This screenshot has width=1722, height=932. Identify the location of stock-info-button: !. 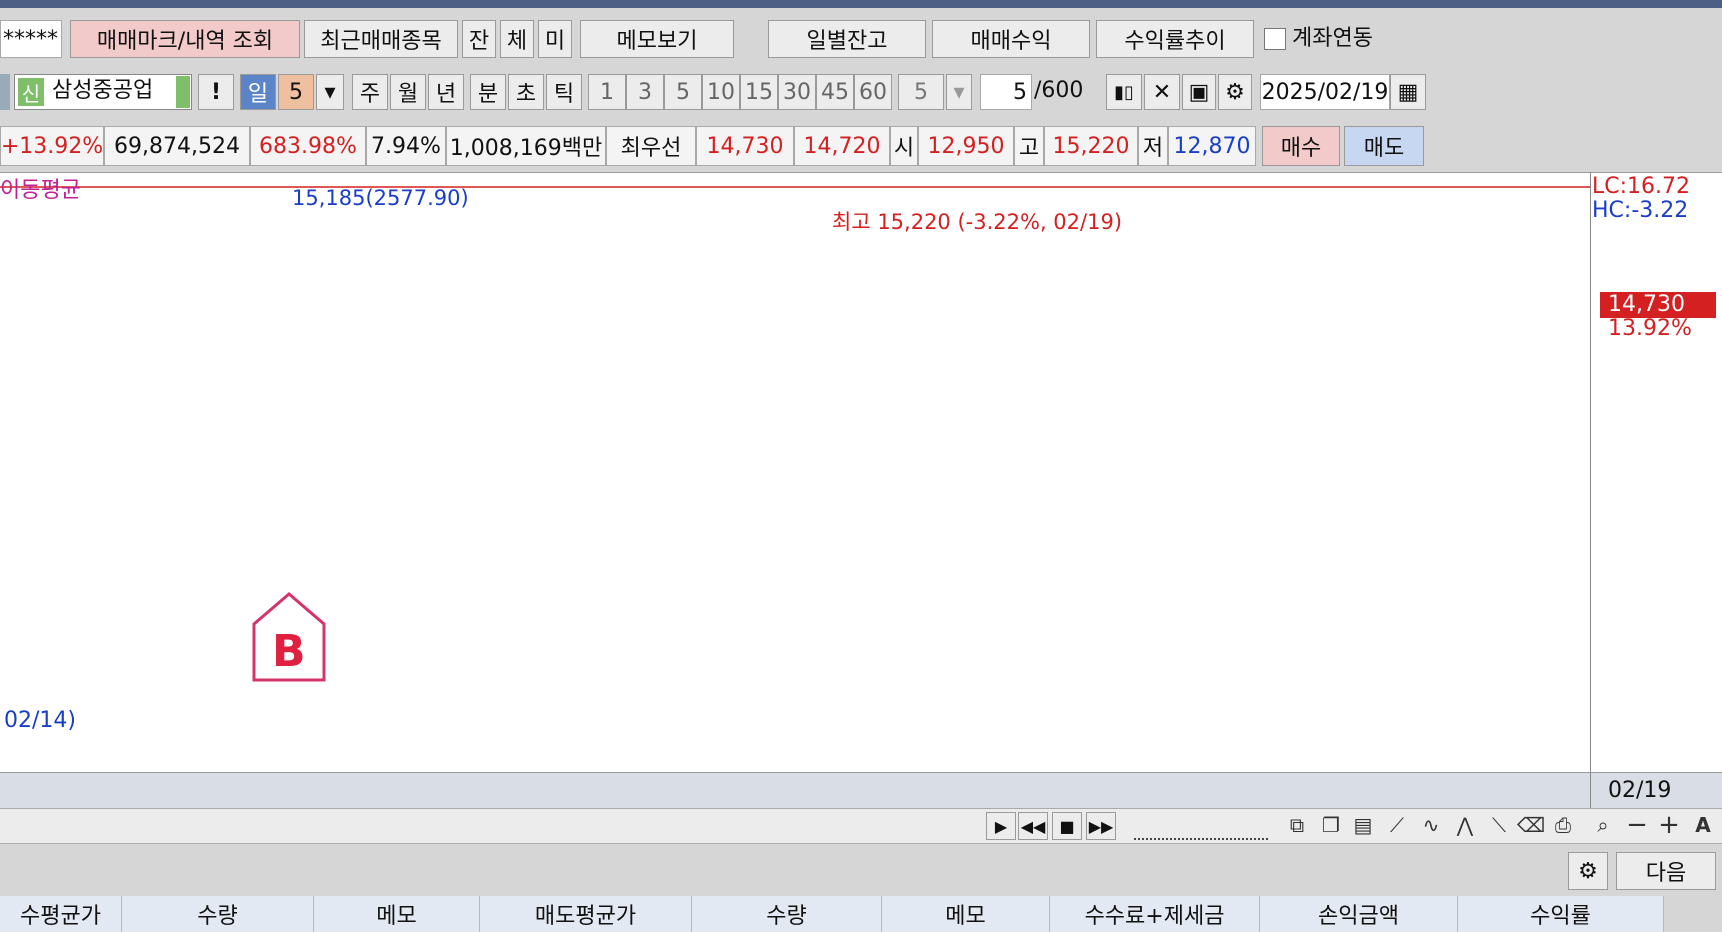
(216, 92).